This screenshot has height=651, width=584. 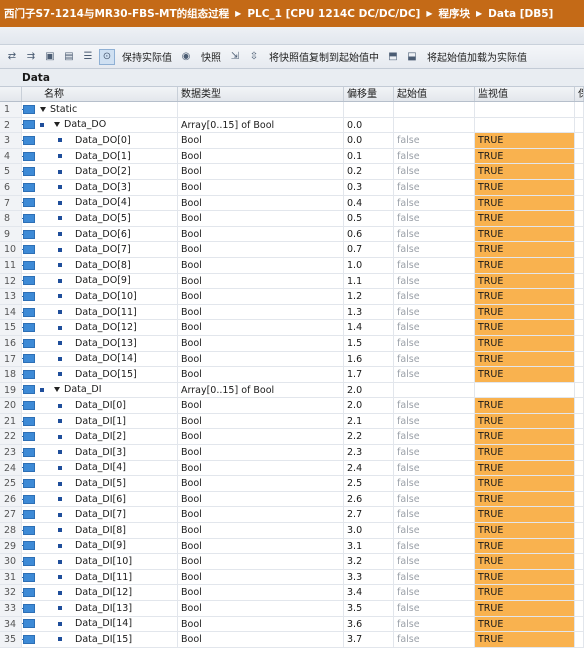 What do you see at coordinates (261, 94) in the screenshot?
I see `header-data-type: 数据类型` at bounding box center [261, 94].